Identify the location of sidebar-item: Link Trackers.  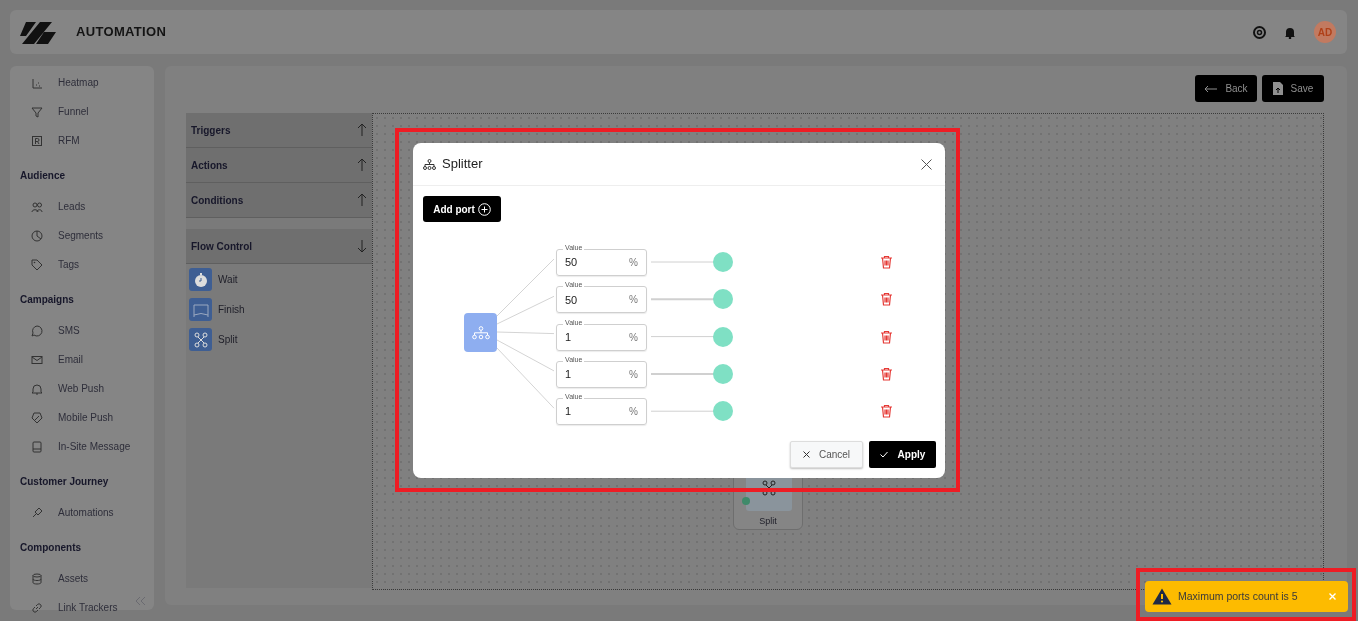
(88, 607).